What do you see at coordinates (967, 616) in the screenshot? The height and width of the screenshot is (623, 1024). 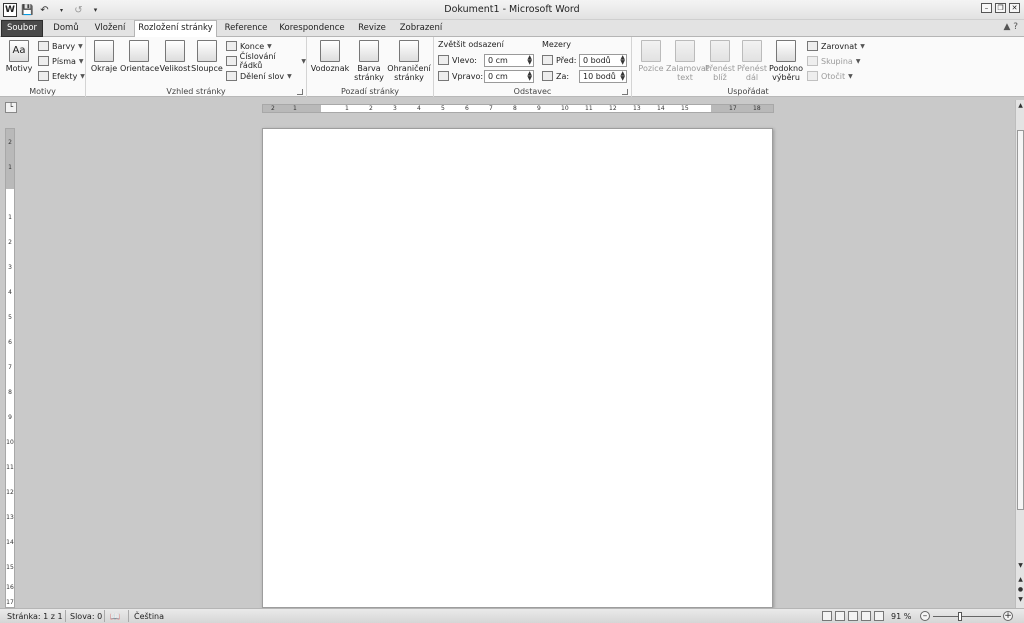 I see `zoom-slider` at bounding box center [967, 616].